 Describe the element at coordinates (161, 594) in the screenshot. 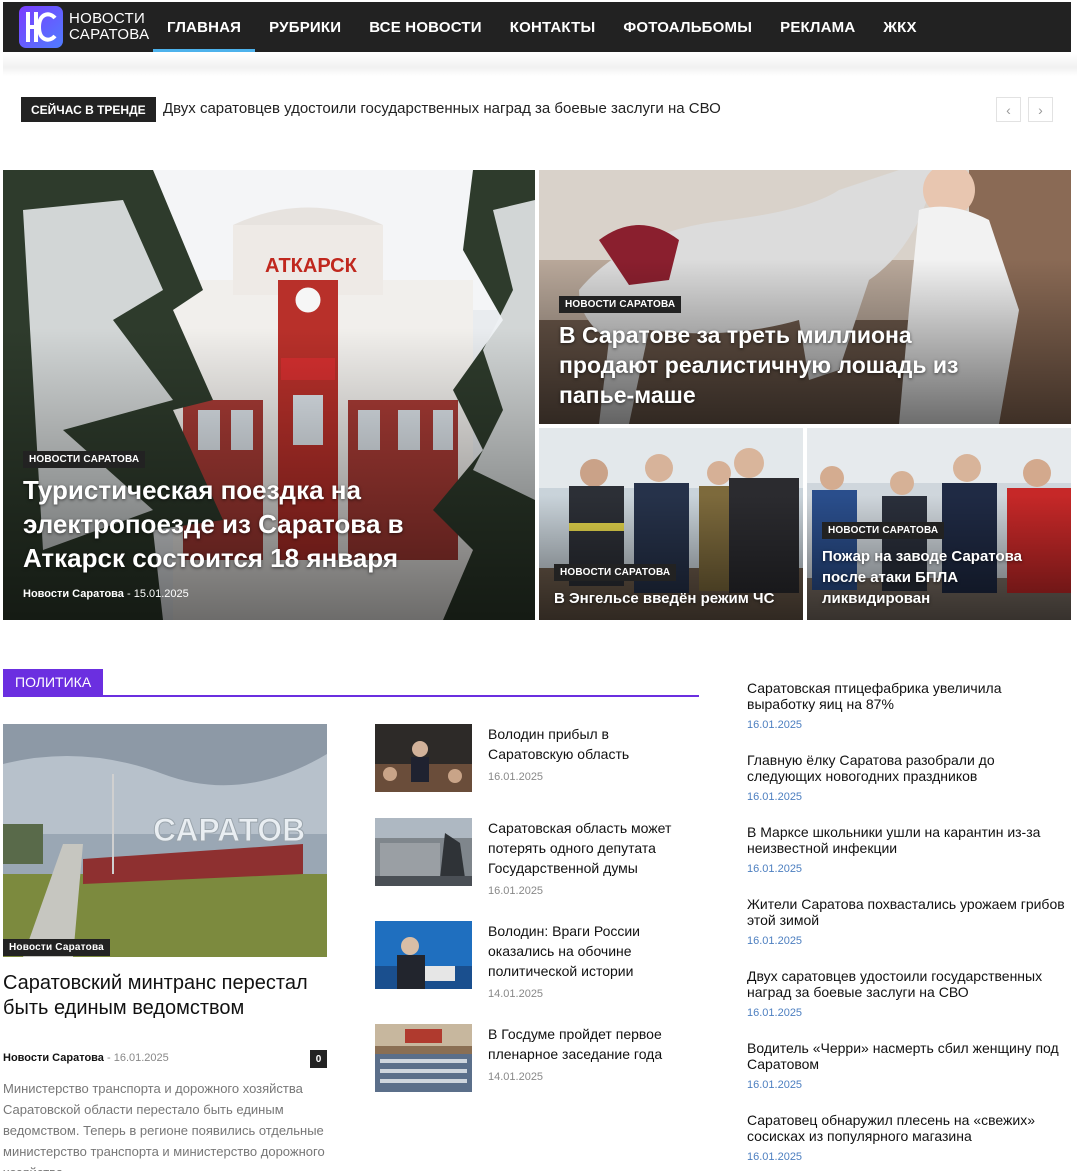

I see `featured-main-date: 15.01.2025` at that location.